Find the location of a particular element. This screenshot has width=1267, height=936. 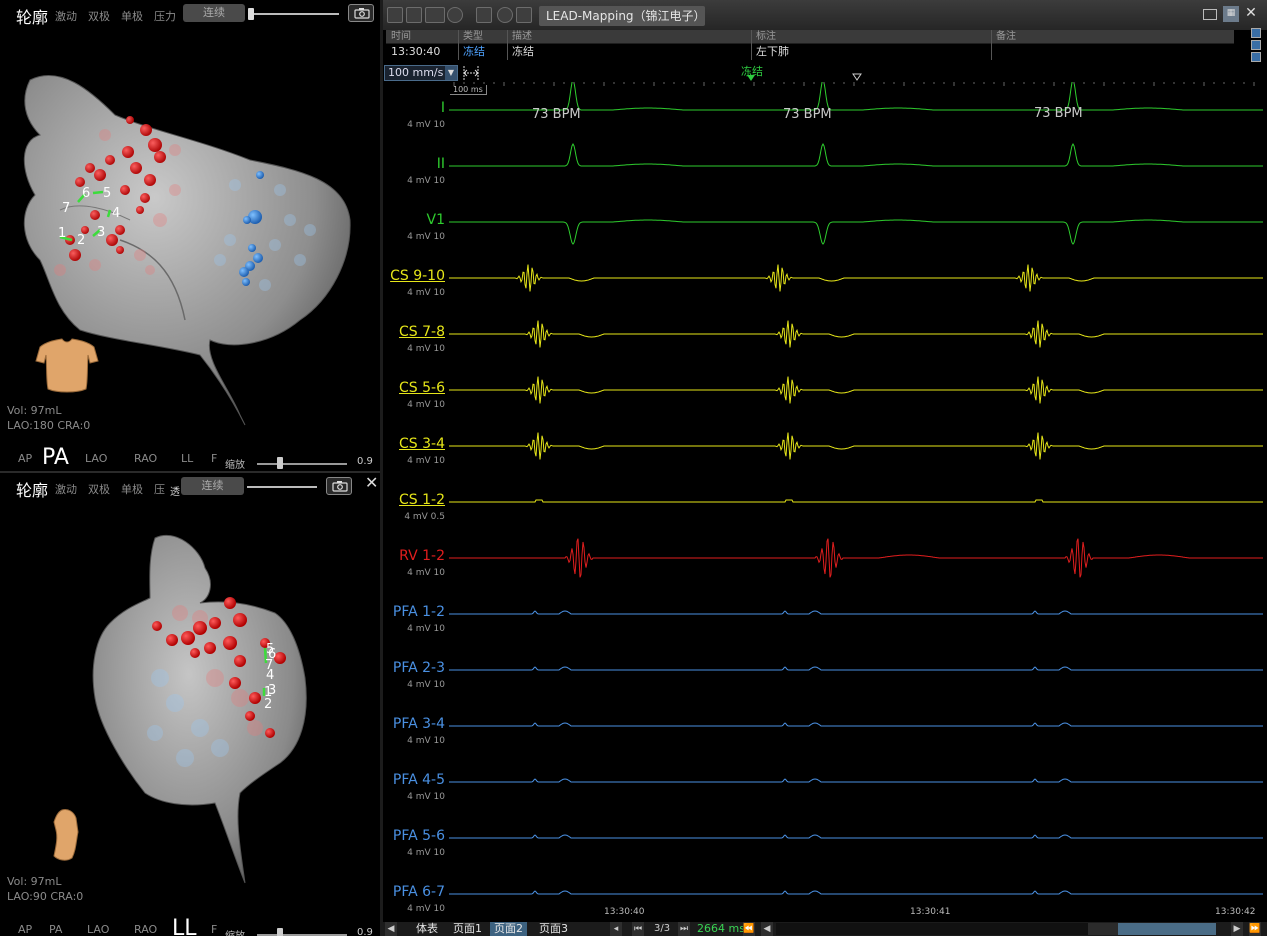

bottom-camera-icon is located at coordinates (339, 486).